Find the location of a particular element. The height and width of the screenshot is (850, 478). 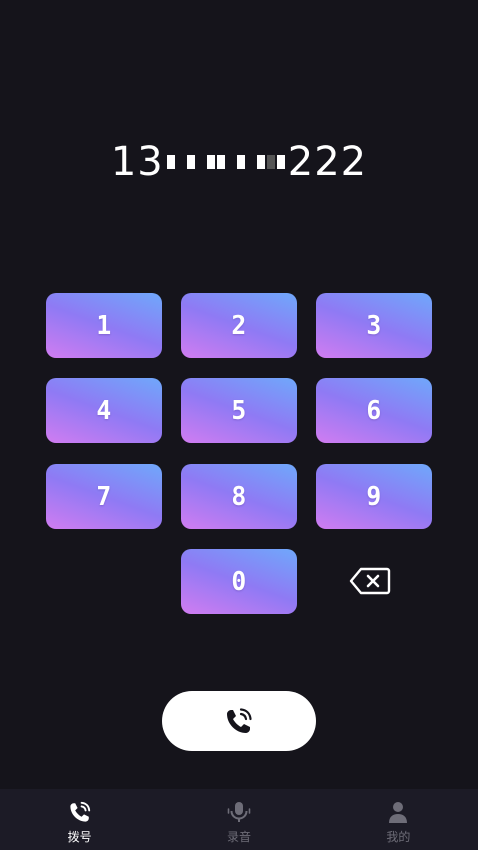

key-4: 4 is located at coordinates (104, 410).